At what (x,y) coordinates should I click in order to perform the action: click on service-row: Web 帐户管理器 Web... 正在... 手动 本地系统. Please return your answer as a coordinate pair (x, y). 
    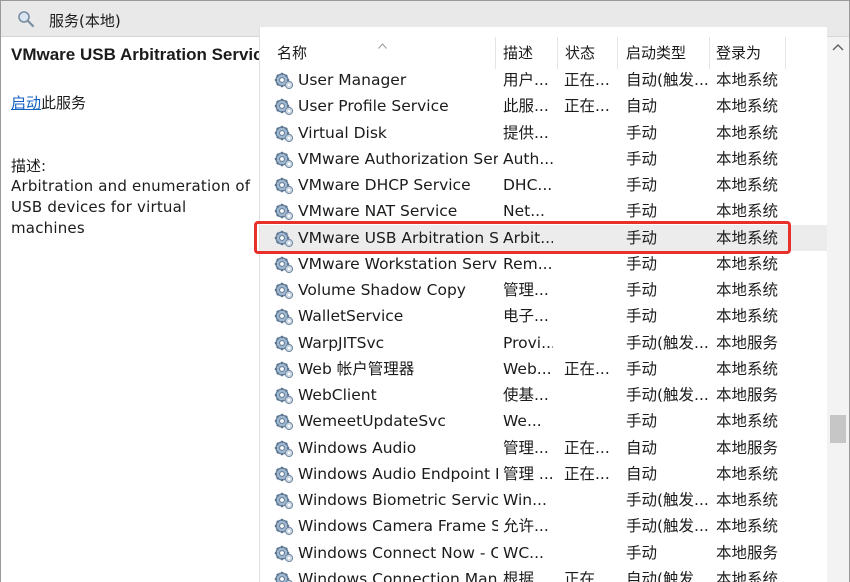
    Looking at the image, I should click on (544, 369).